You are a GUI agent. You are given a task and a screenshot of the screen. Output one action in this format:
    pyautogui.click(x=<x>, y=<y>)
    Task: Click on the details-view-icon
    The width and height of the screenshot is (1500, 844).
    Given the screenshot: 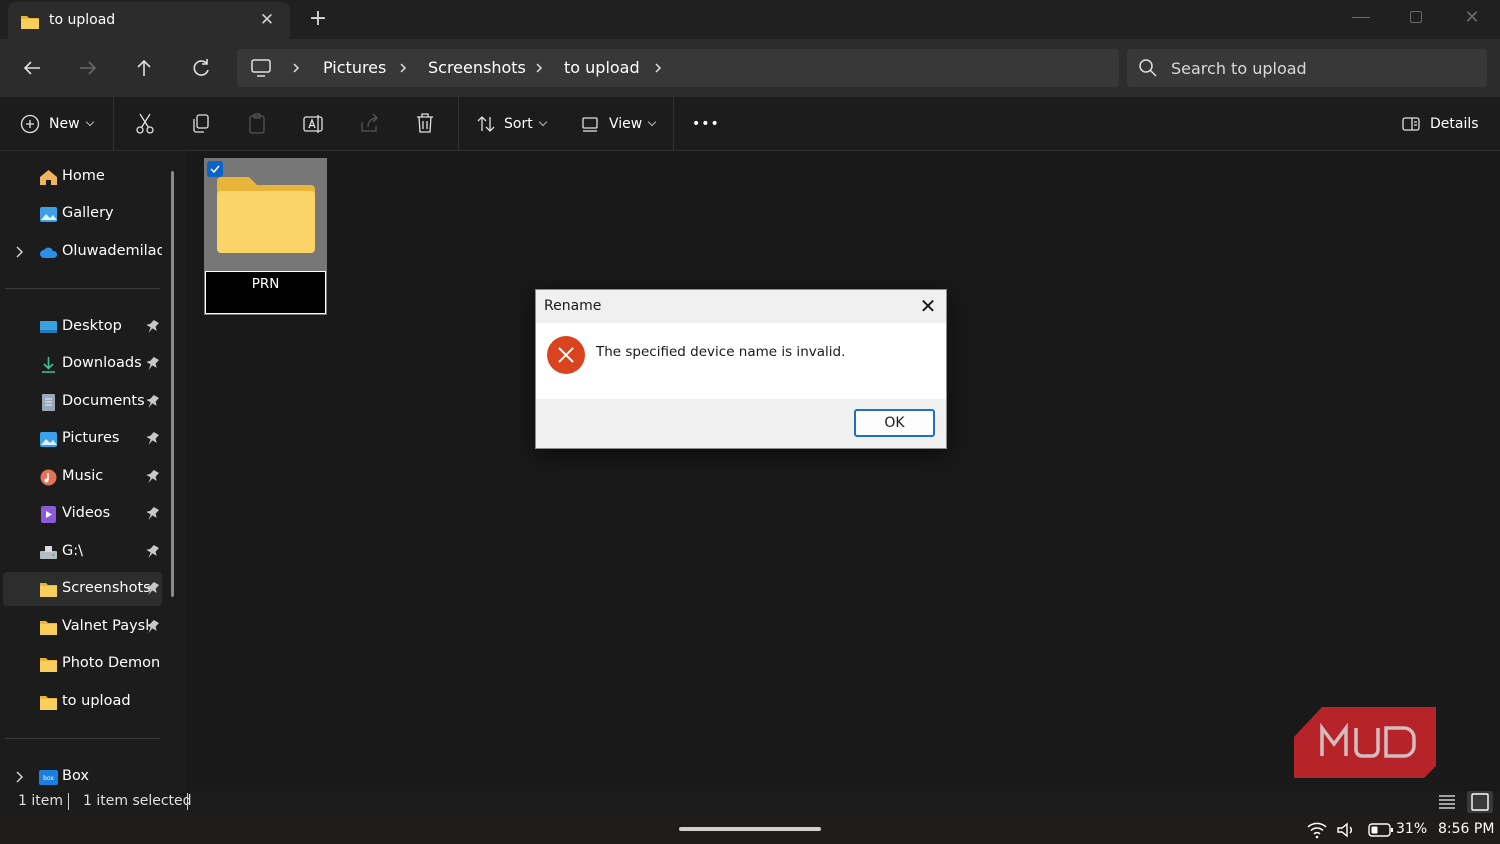 What is the action you would take?
    pyautogui.click(x=1447, y=802)
    